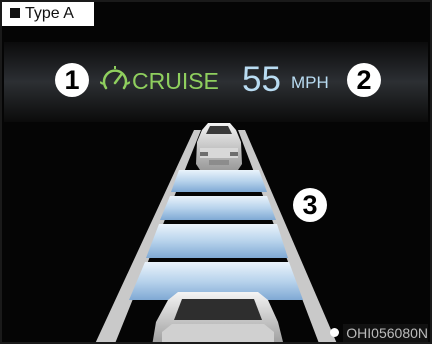  Describe the element at coordinates (15, 13) in the screenshot. I see `square-bullet-icon` at that location.